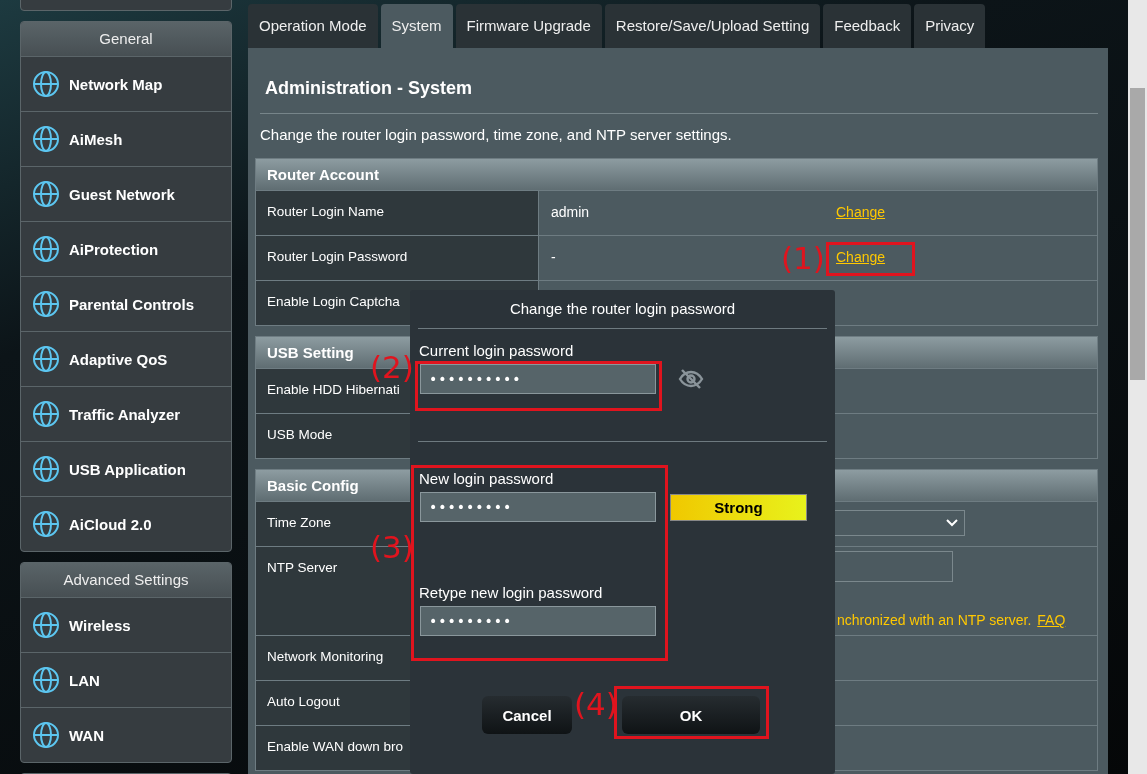 This screenshot has height=774, width=1147. I want to click on ntp-note: nchronized with an NTP server., so click(934, 620).